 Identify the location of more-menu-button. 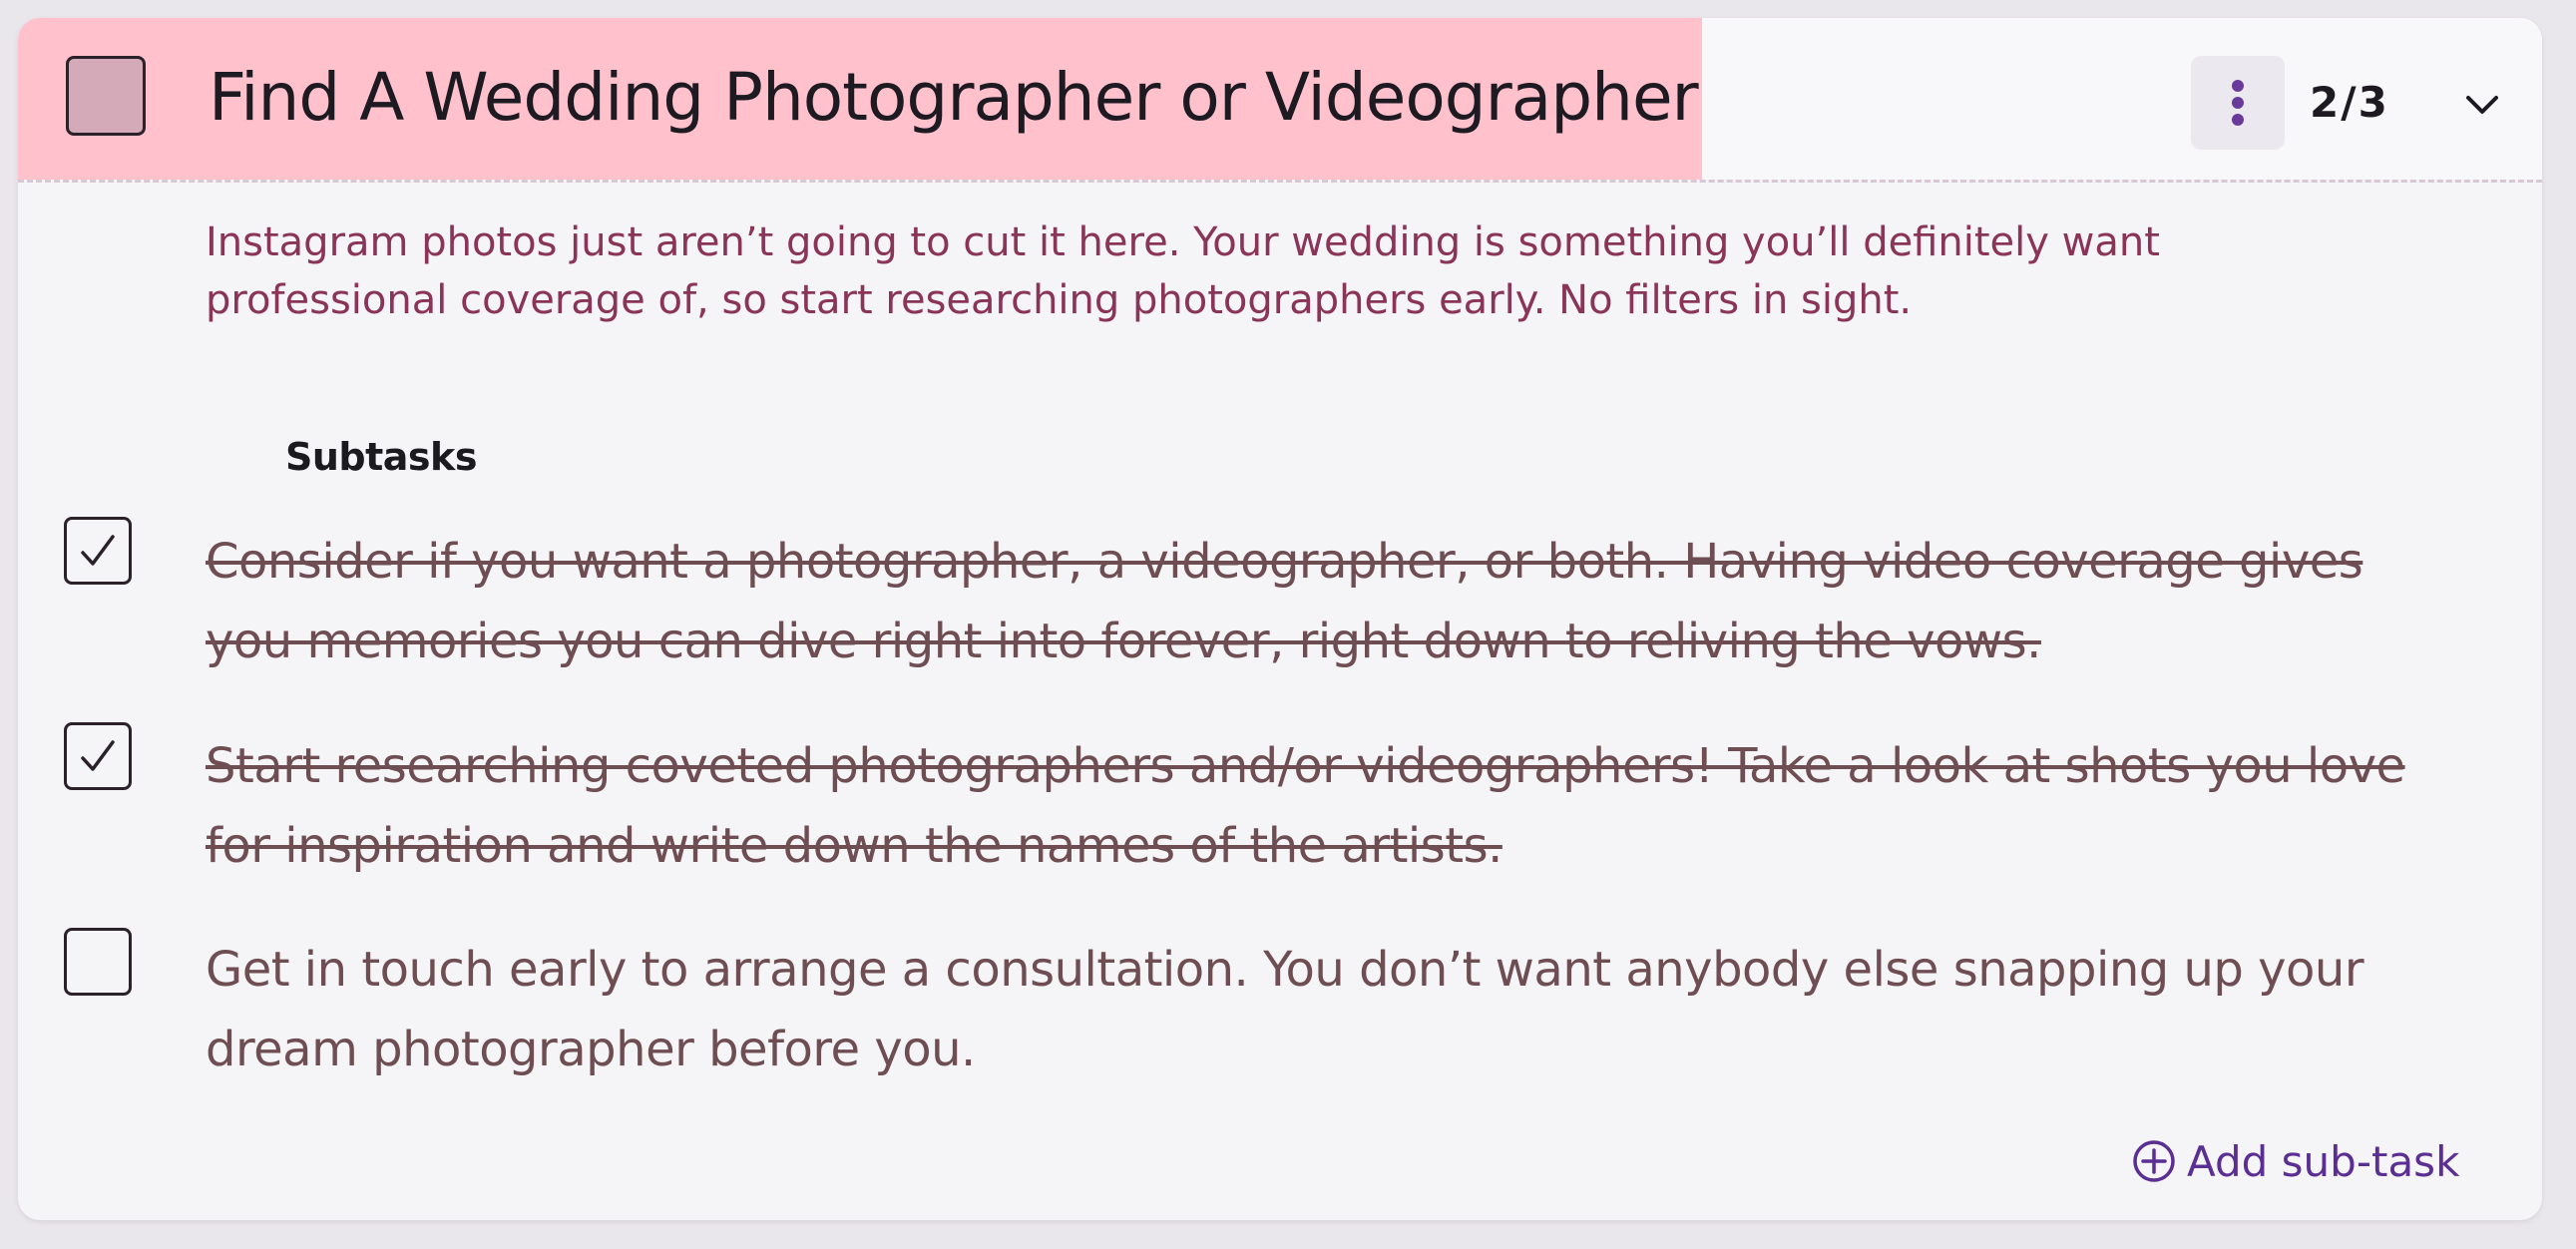
(2238, 103).